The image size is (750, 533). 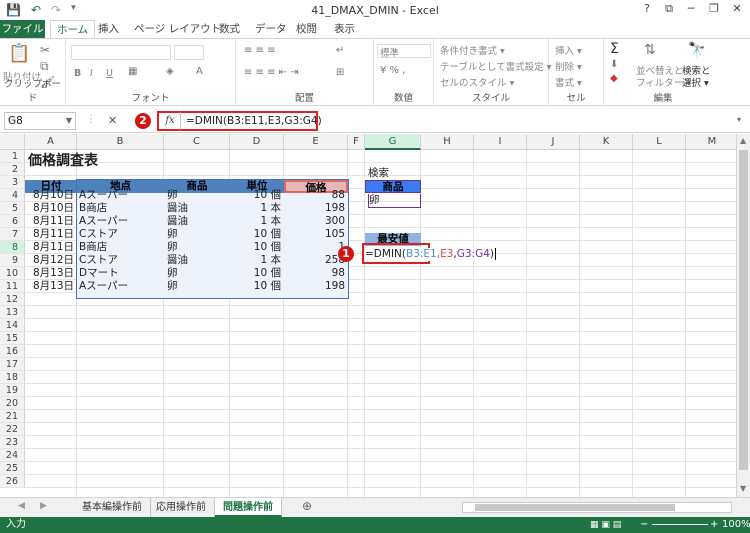 What do you see at coordinates (73, 29) in the screenshot?
I see `tab-home: ホーム` at bounding box center [73, 29].